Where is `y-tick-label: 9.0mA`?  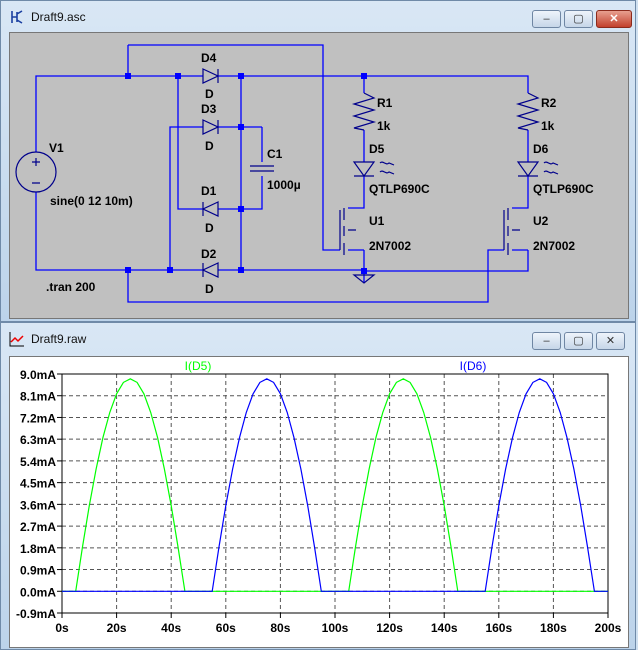
y-tick-label: 9.0mA is located at coordinates (38, 375).